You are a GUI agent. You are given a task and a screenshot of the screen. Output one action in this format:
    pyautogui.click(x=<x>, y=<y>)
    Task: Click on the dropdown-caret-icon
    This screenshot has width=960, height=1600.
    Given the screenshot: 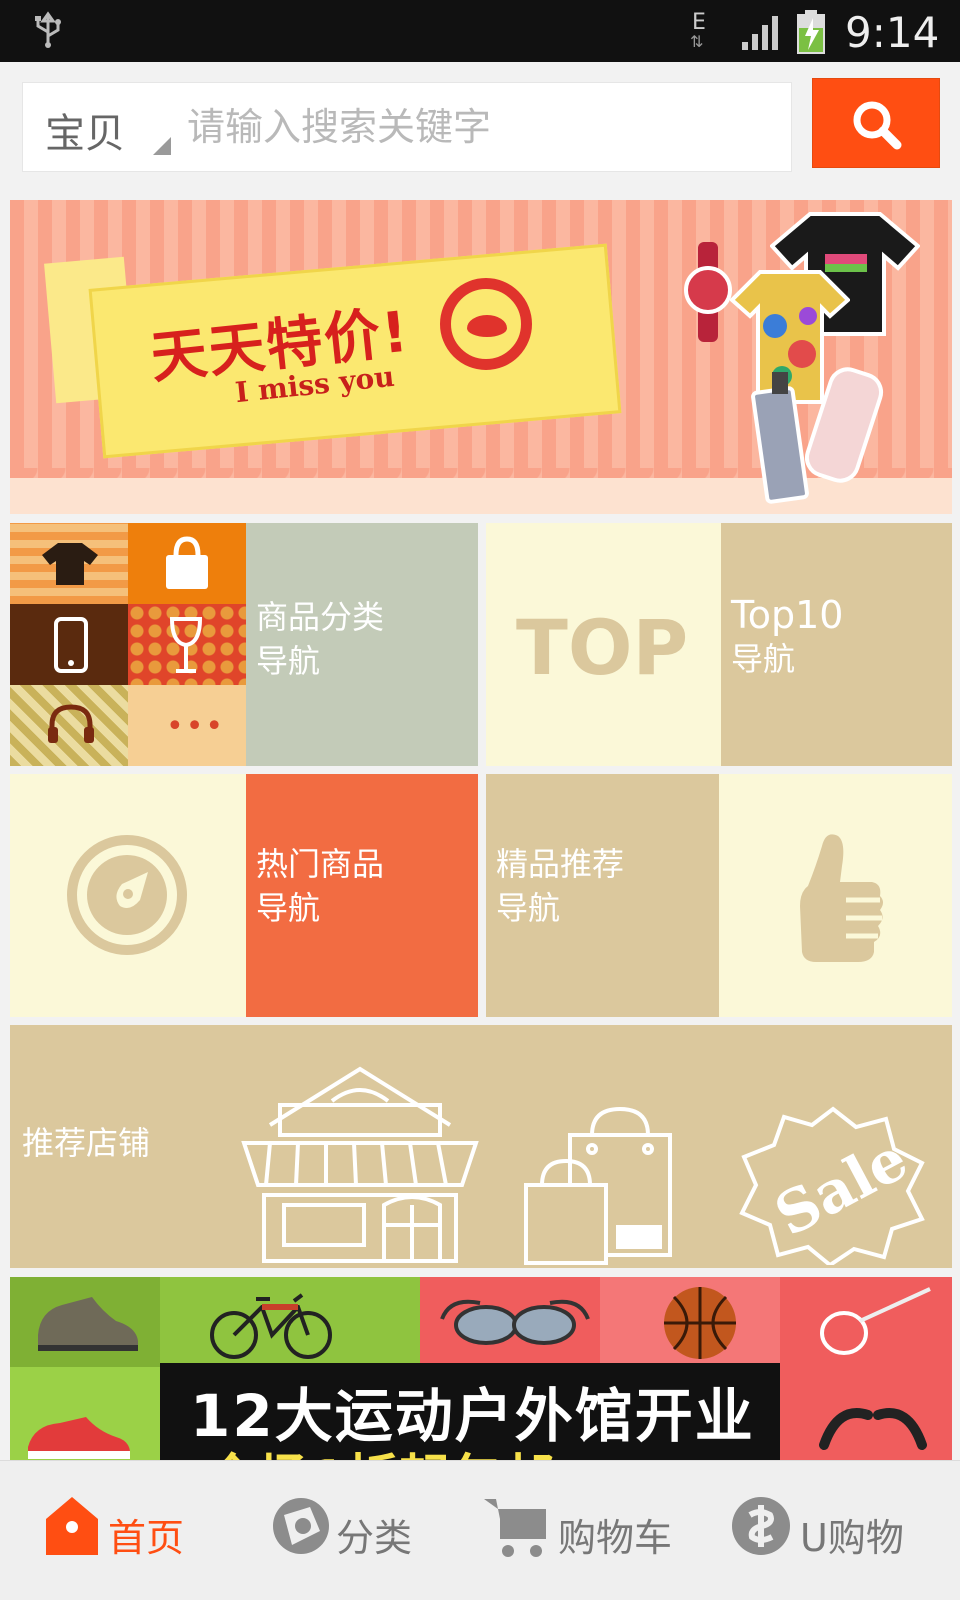 What is the action you would take?
    pyautogui.click(x=162, y=146)
    